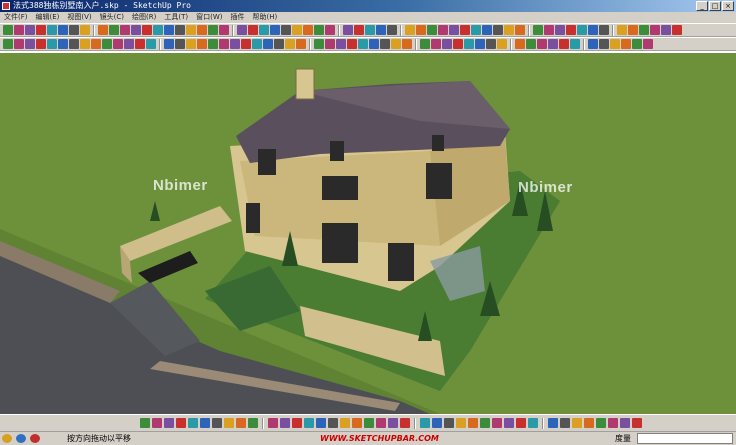 This screenshot has height=445, width=736. Describe the element at coordinates (7, 438) in the screenshot. I see `geo-location-icon` at that location.